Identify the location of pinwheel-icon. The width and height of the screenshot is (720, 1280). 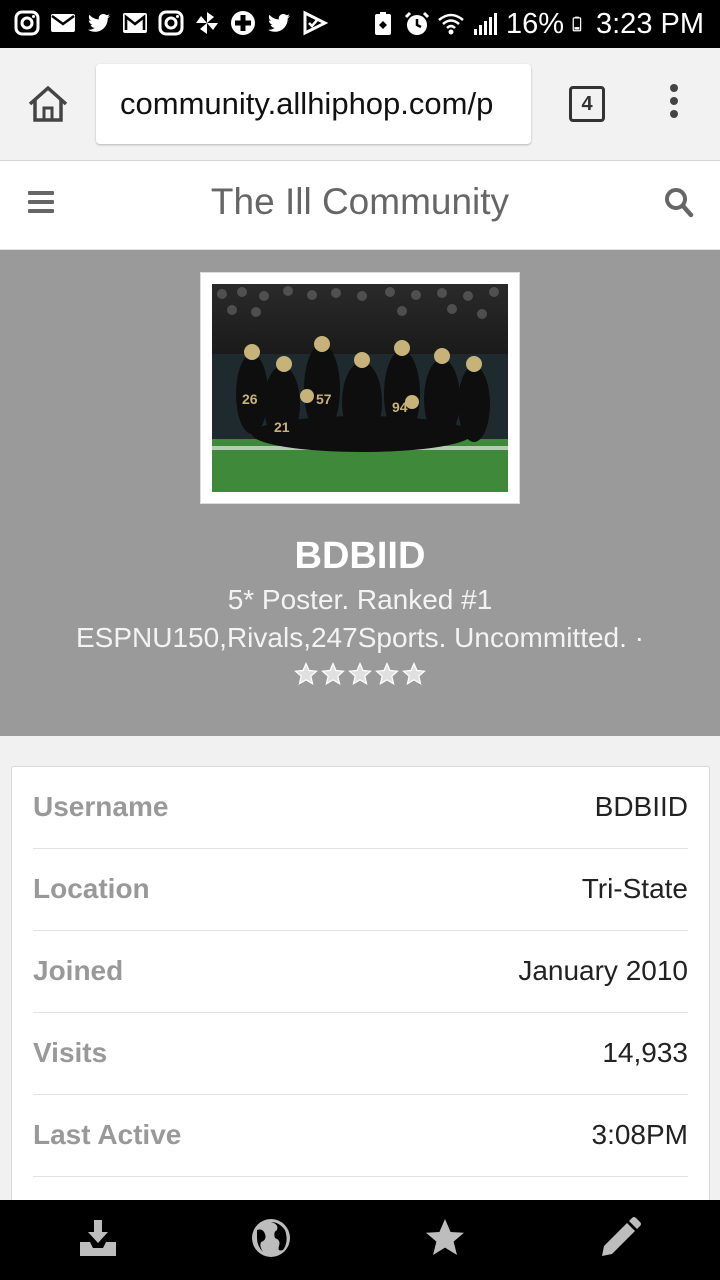
(207, 23).